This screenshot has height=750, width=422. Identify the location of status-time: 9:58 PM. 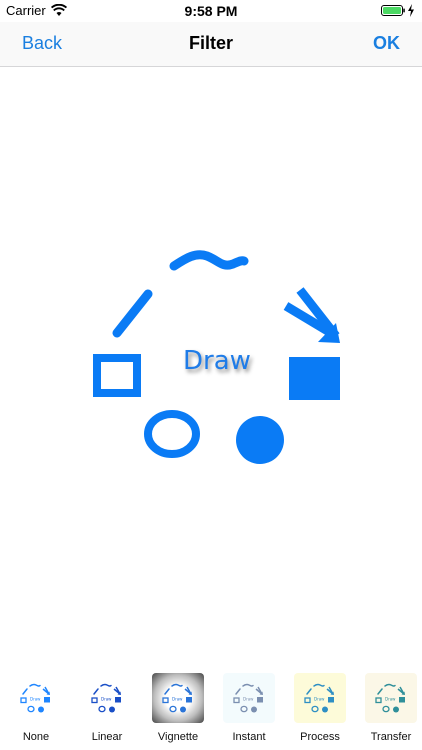
(211, 11).